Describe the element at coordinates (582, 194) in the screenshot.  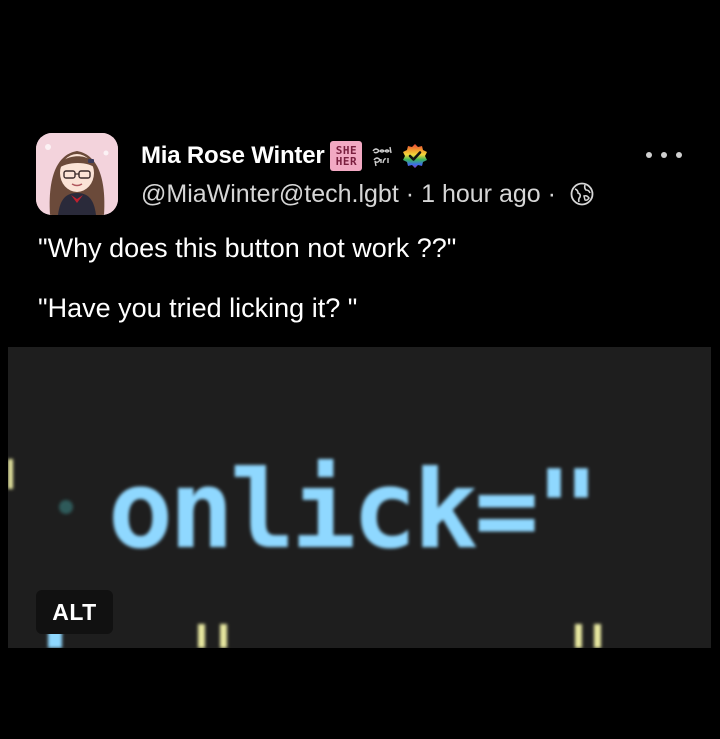
I see `globe-icon` at that location.